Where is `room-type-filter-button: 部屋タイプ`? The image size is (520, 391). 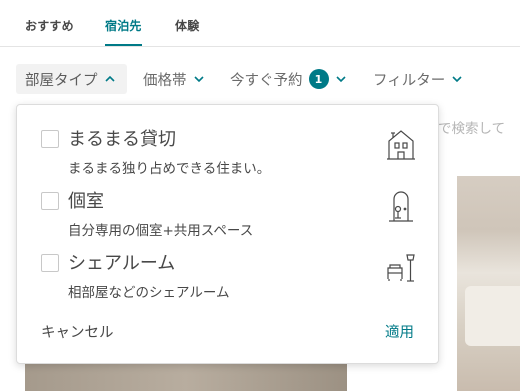 room-type-filter-button: 部屋タイプ is located at coordinates (71, 79).